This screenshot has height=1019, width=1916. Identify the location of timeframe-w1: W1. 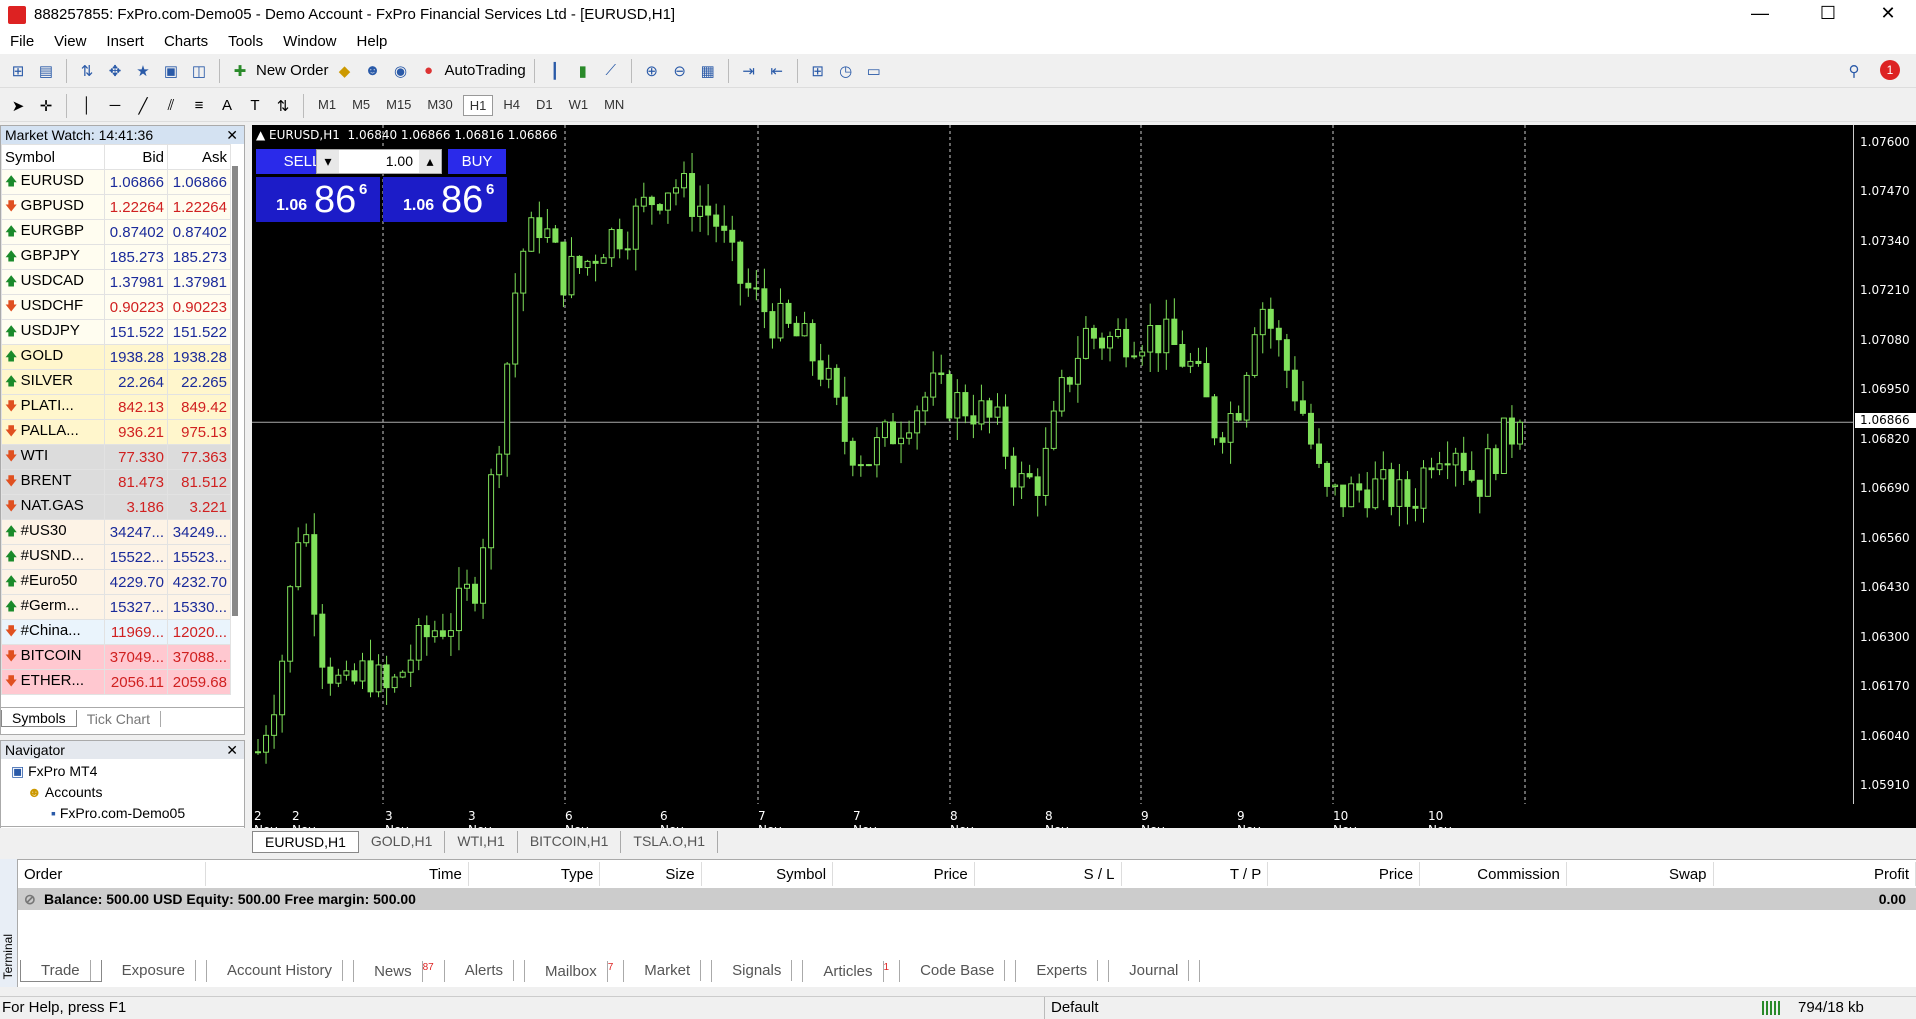
(579, 105).